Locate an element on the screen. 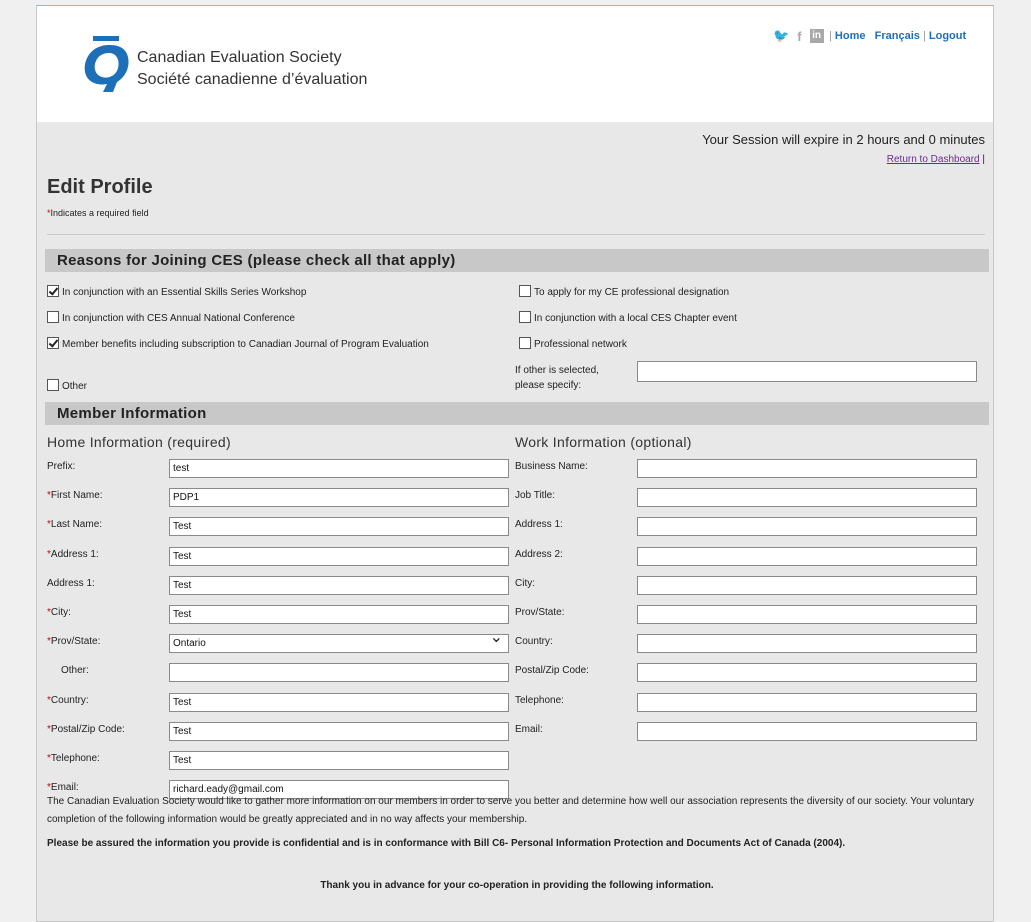 The width and height of the screenshot is (1031, 922). logout-link: Logout is located at coordinates (947, 36).